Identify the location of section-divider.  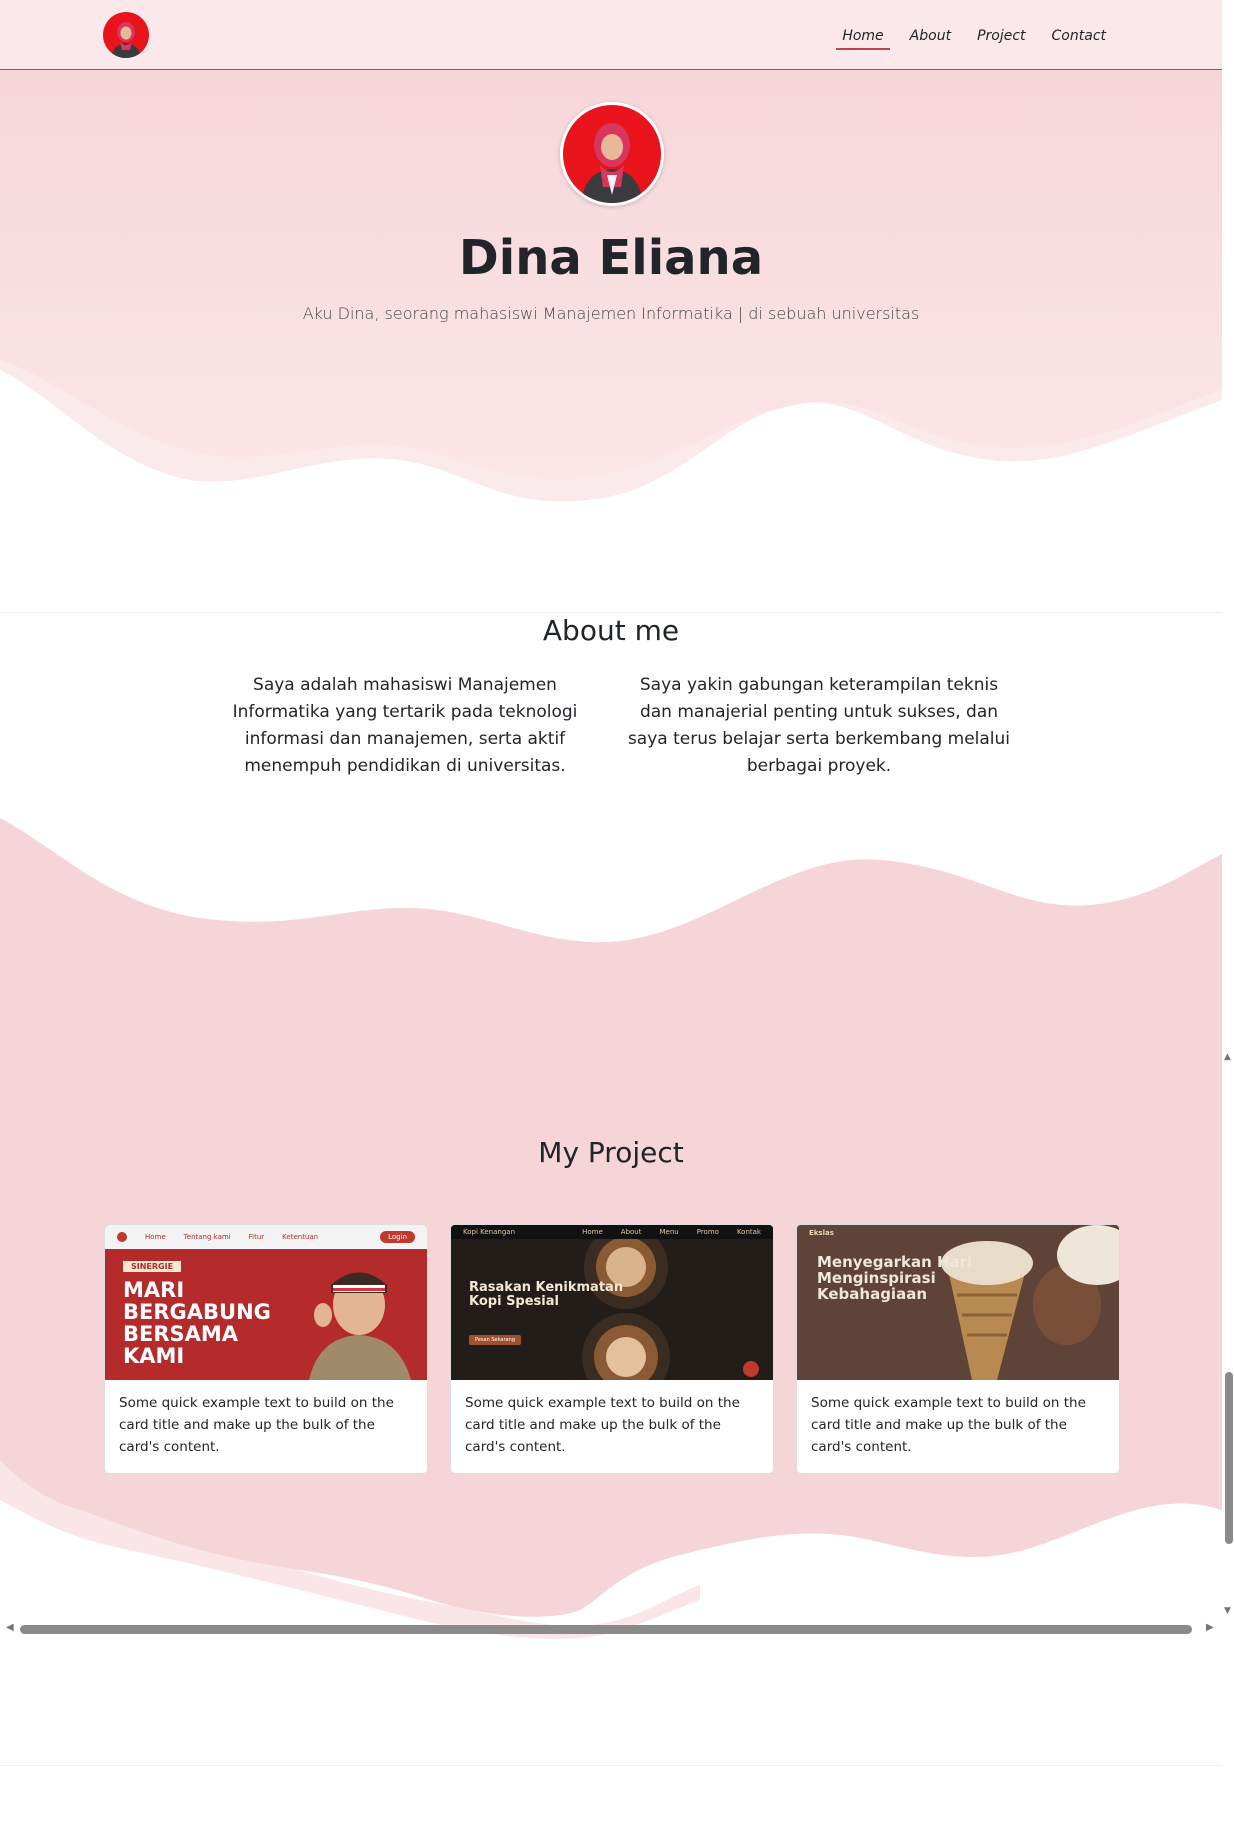
(611, 612).